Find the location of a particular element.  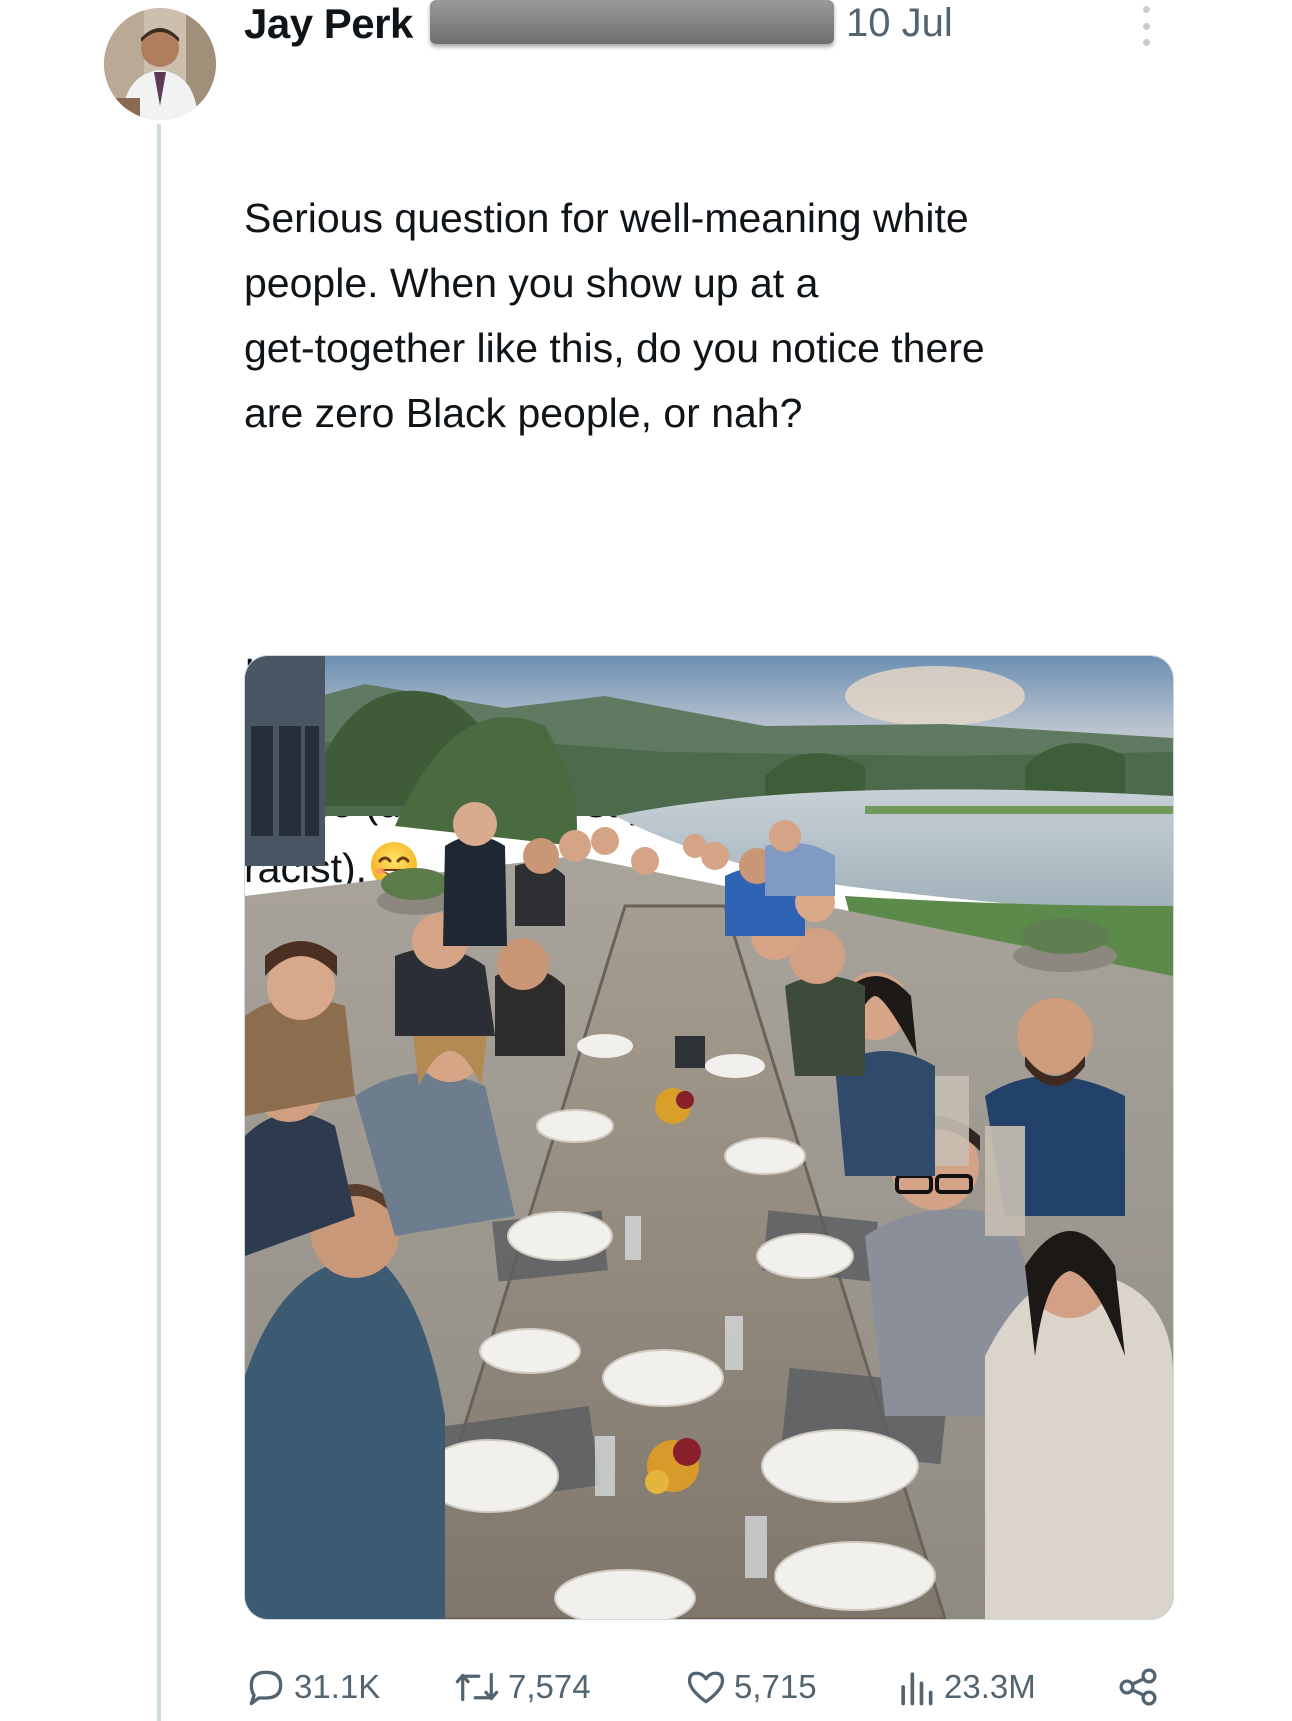

tweet-header: Jay Perk 10 Jul is located at coordinates (704, 25).